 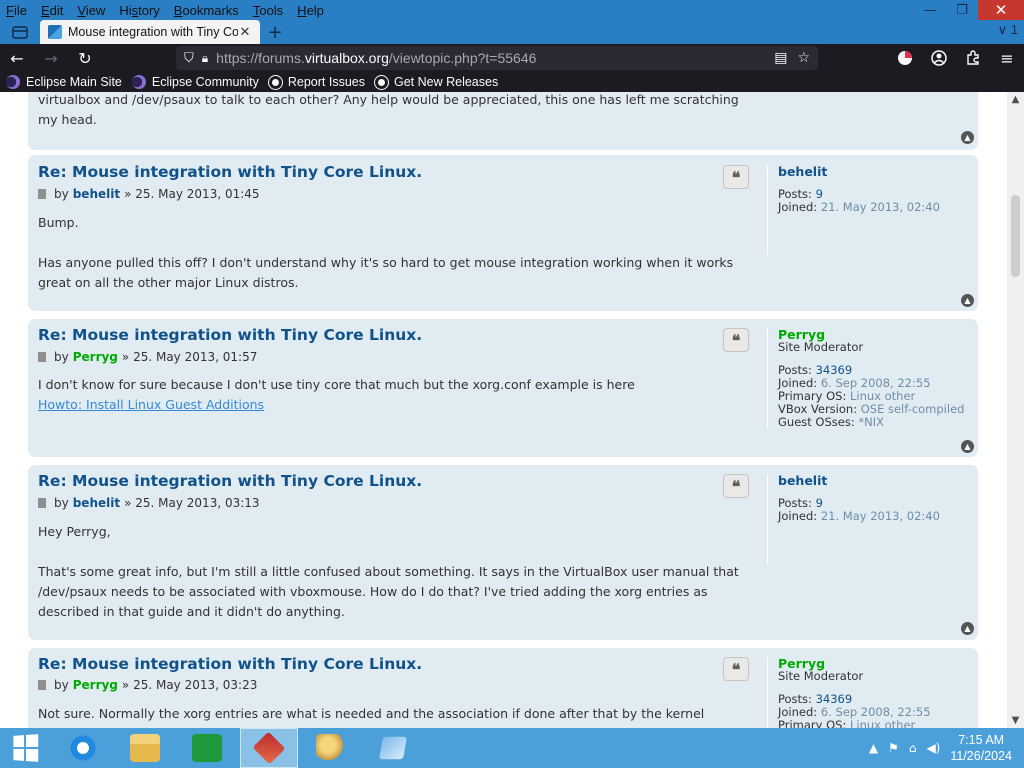 What do you see at coordinates (20, 32) in the screenshot?
I see `firefox-view-icon` at bounding box center [20, 32].